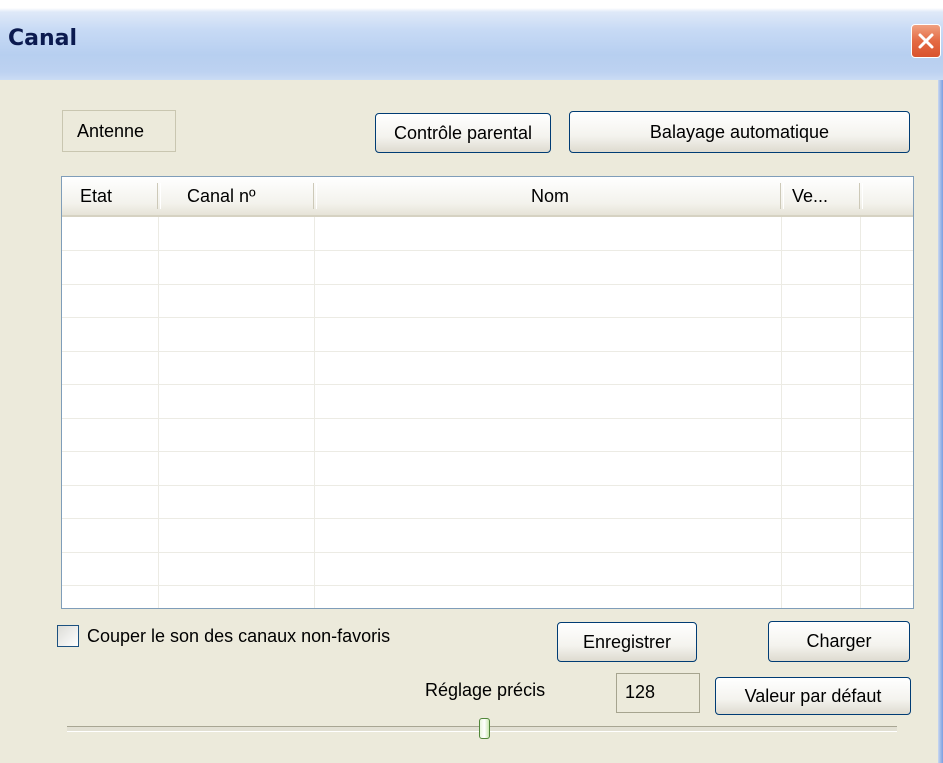 The height and width of the screenshot is (763, 943). I want to click on column-header-etat: Etat, so click(120, 196).